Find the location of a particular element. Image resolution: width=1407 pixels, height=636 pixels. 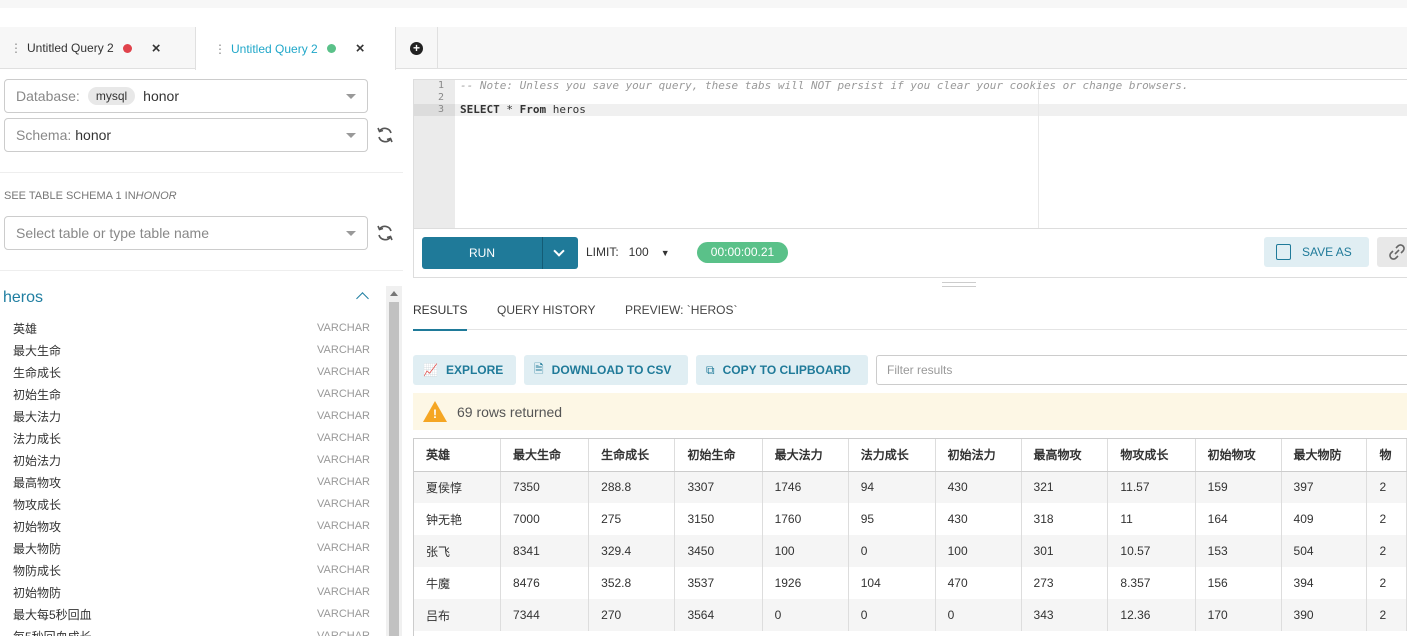

column-list-item: 最大物防VARCHAR is located at coordinates (190, 548).